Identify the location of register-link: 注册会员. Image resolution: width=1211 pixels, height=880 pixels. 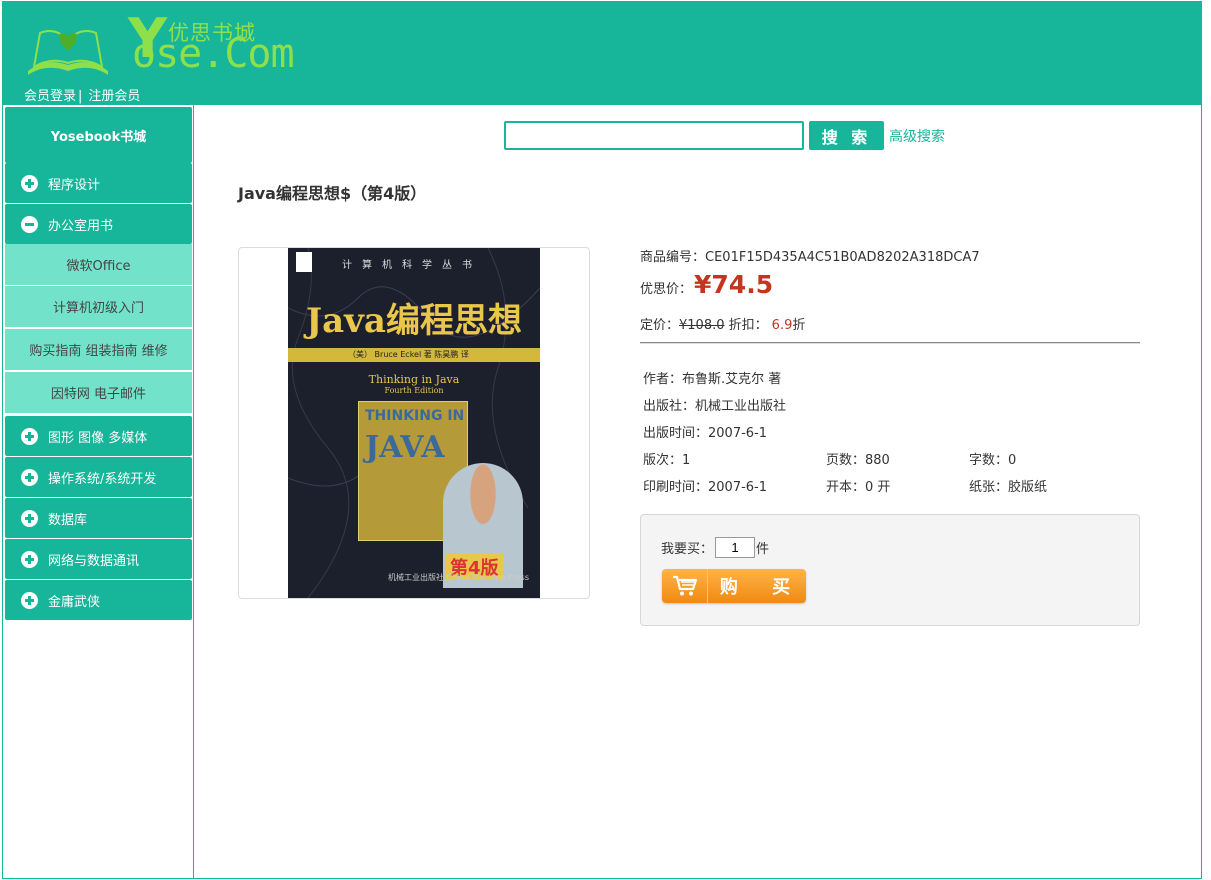
(114, 96).